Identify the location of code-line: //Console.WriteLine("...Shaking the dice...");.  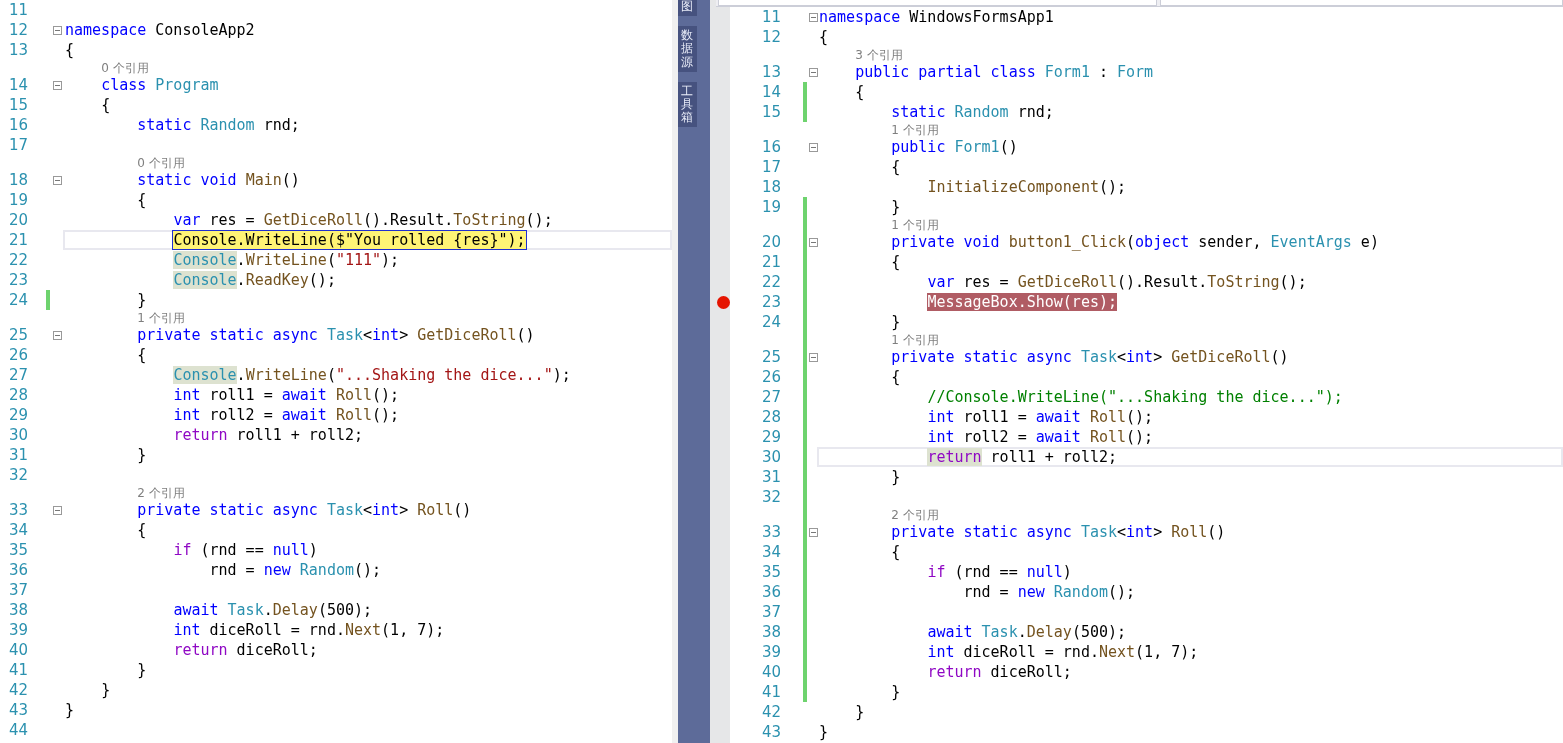
(1134, 397).